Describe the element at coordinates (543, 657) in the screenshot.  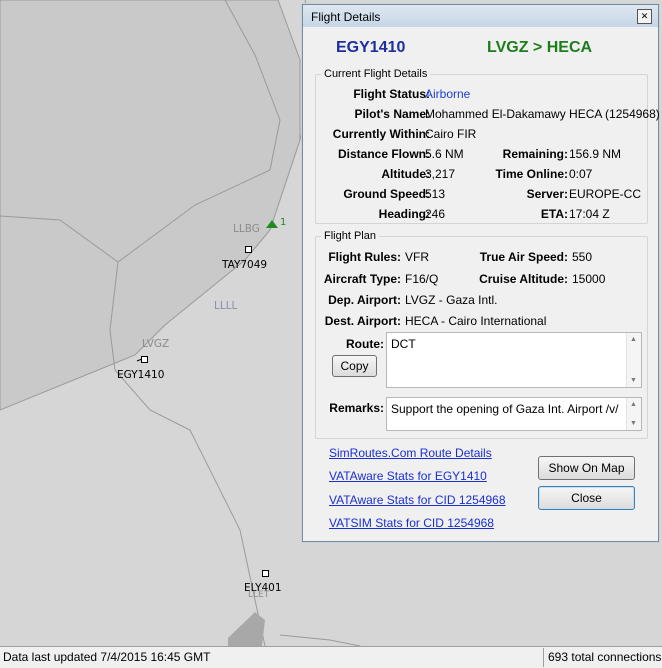
I see `status-separator` at that location.